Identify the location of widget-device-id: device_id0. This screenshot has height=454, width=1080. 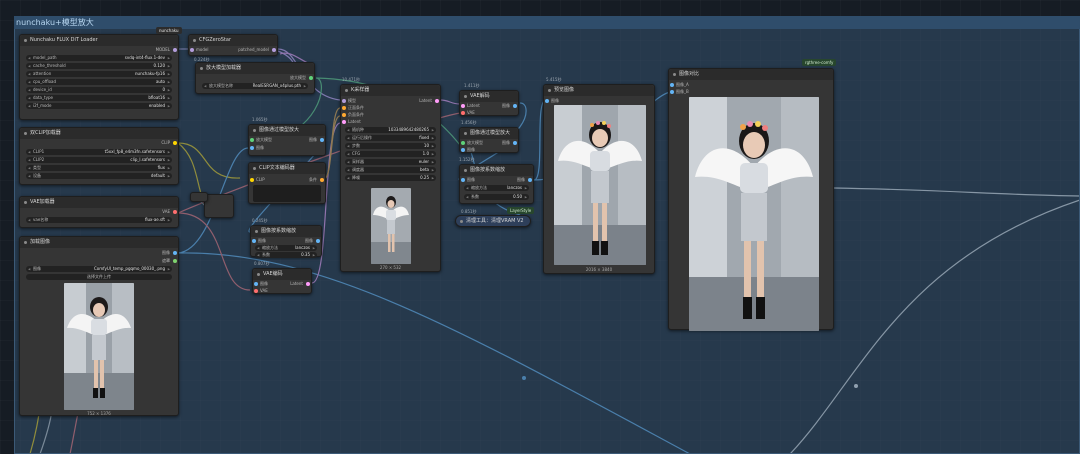
(99, 90).